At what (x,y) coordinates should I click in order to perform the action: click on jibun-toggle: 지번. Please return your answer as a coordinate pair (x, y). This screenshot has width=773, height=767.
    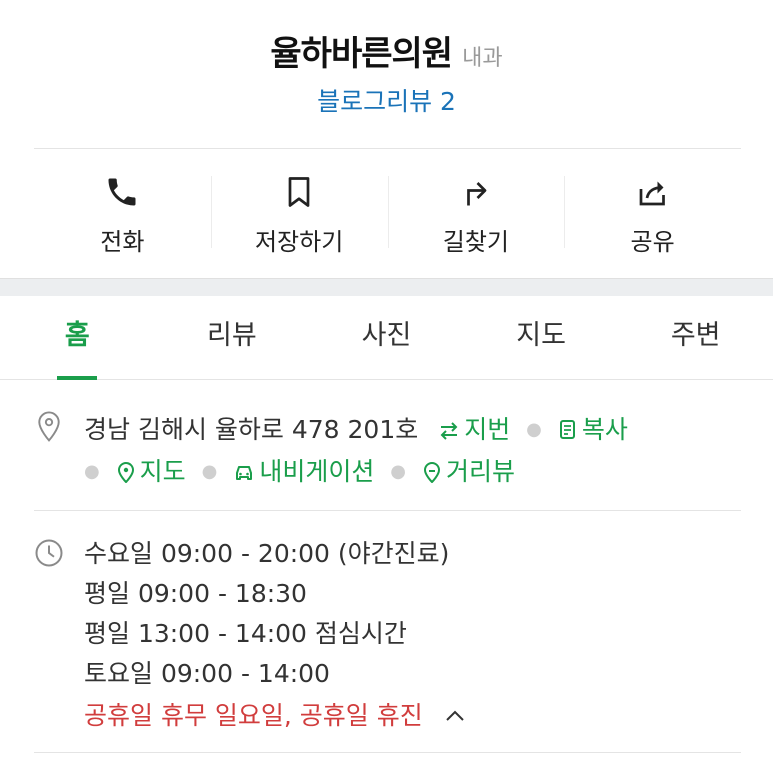
    Looking at the image, I should click on (478, 429).